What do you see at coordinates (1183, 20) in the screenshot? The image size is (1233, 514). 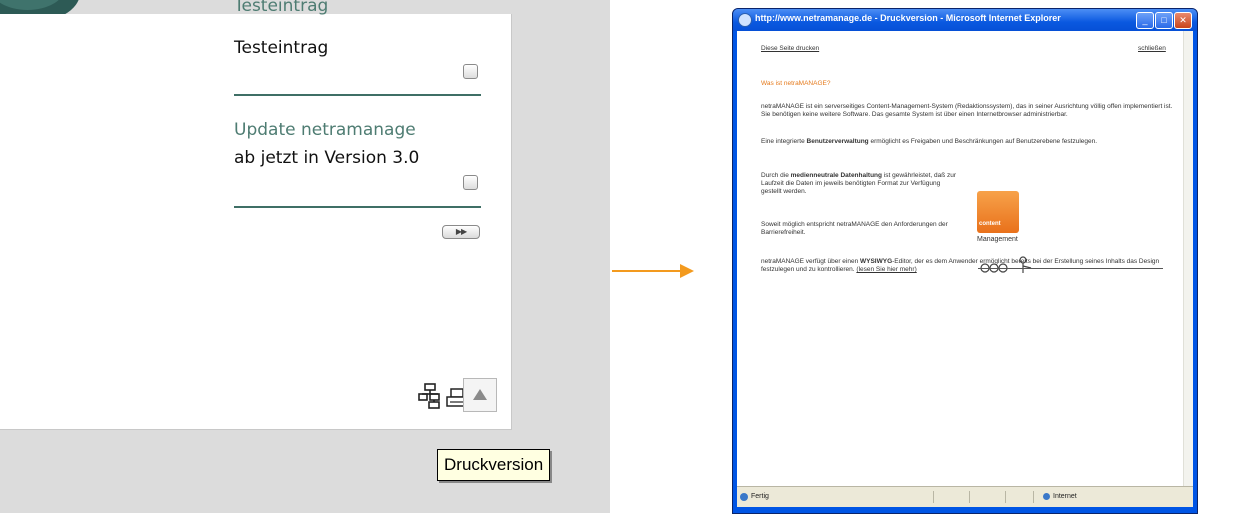 I see `close-button: ✕` at bounding box center [1183, 20].